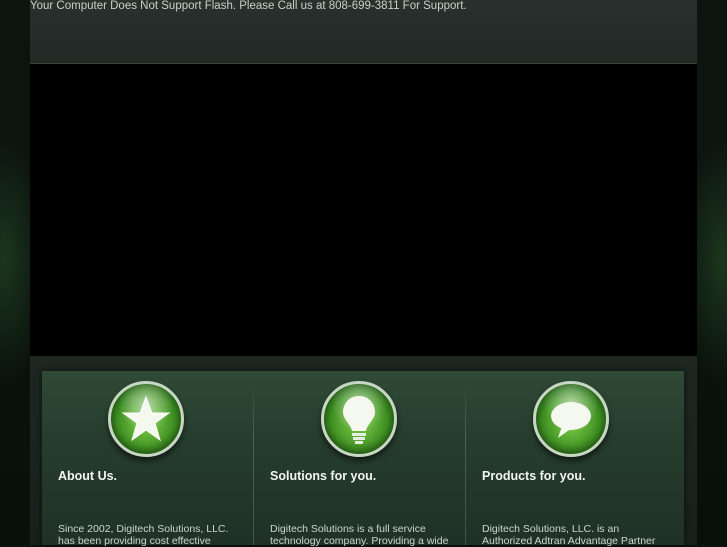 The height and width of the screenshot is (547, 727). I want to click on lightbulb-icon, so click(359, 419).